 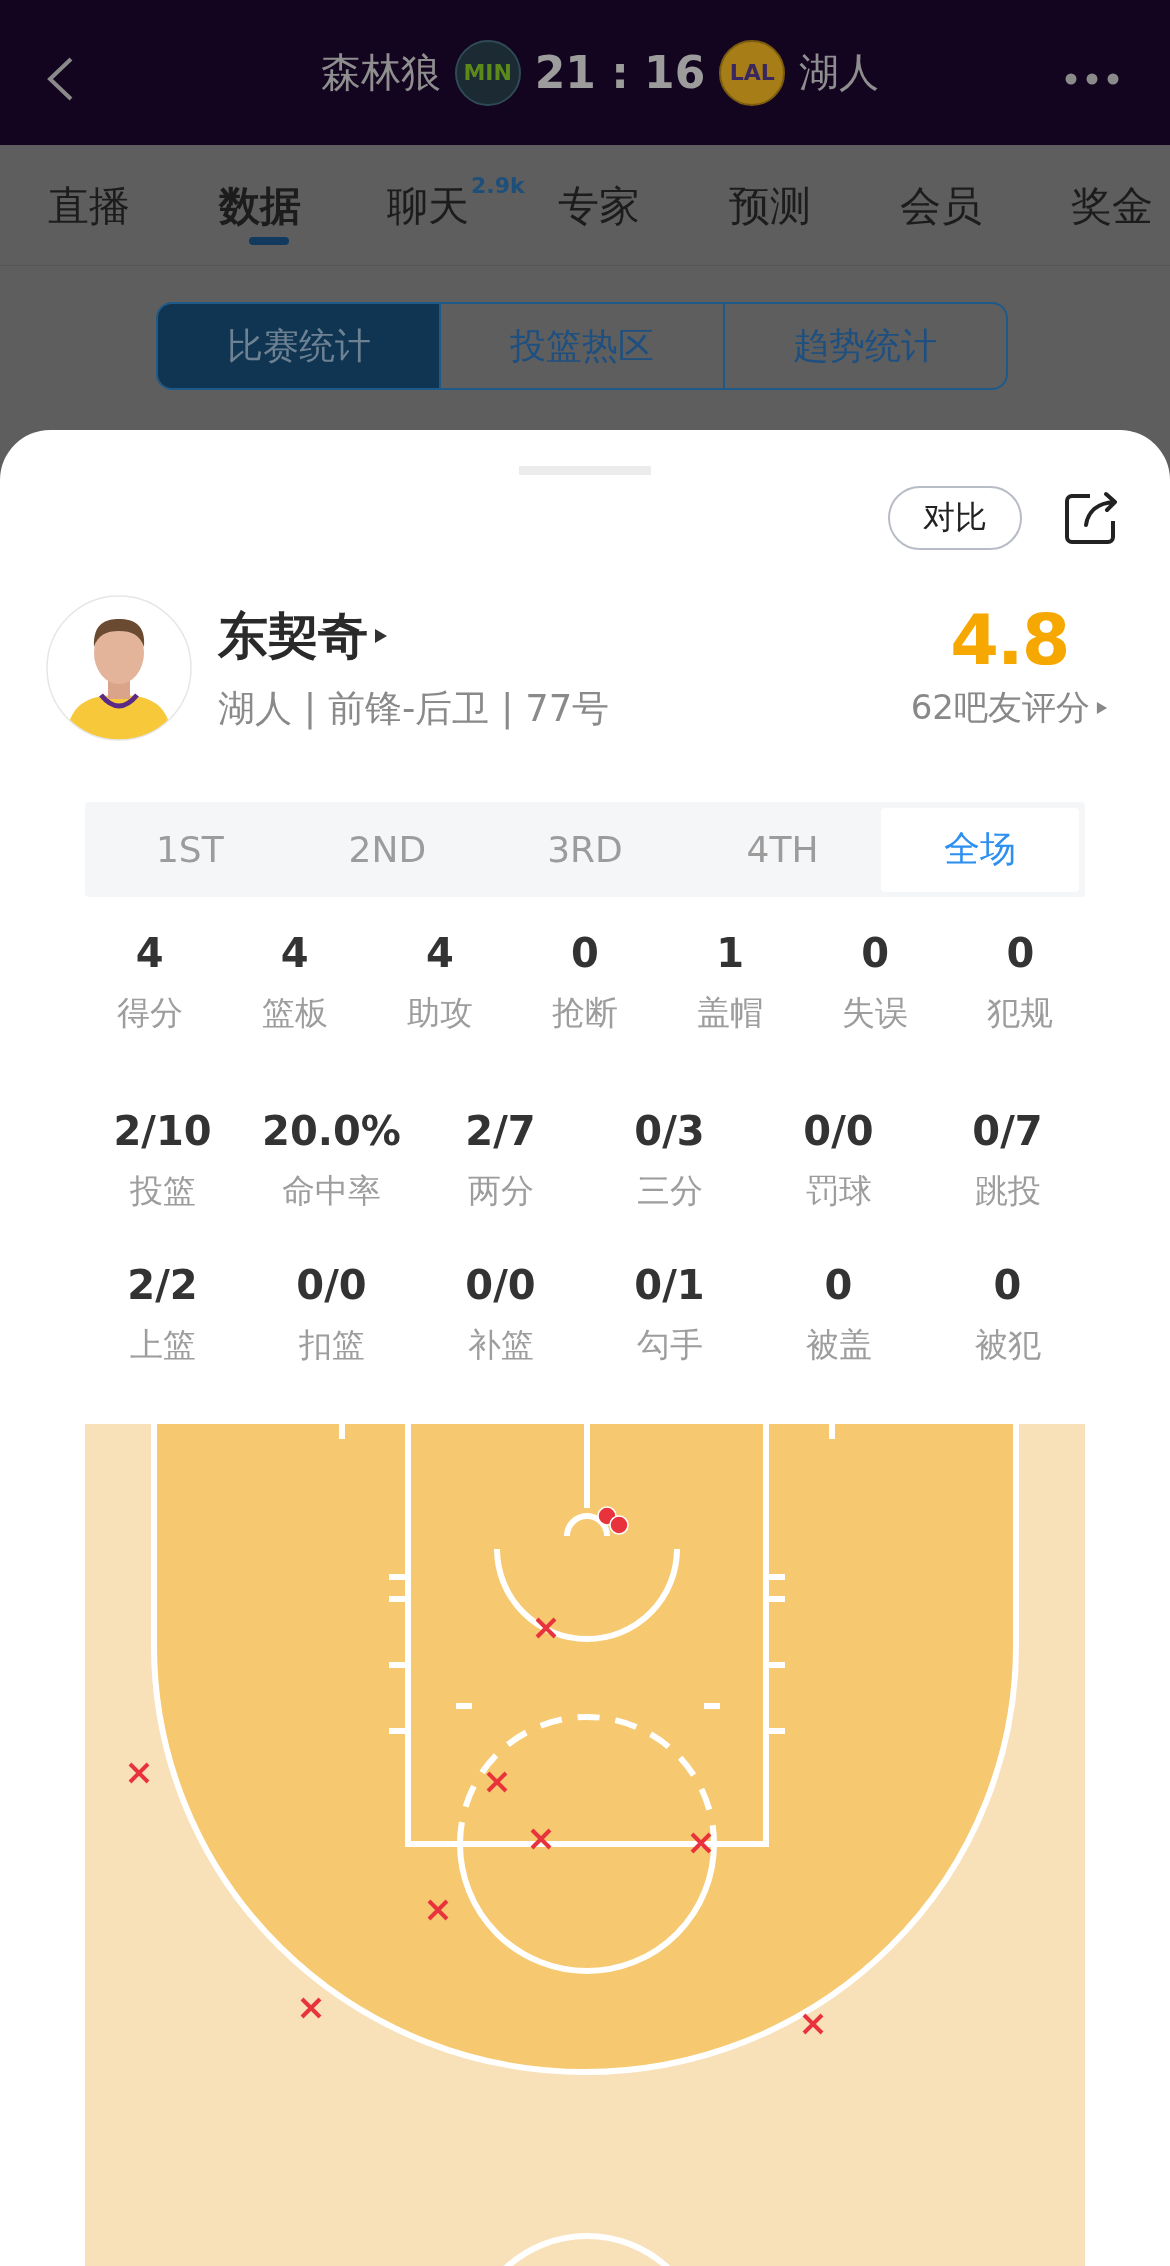 What do you see at coordinates (149, 1013) in the screenshot?
I see `stat-label: 得分` at bounding box center [149, 1013].